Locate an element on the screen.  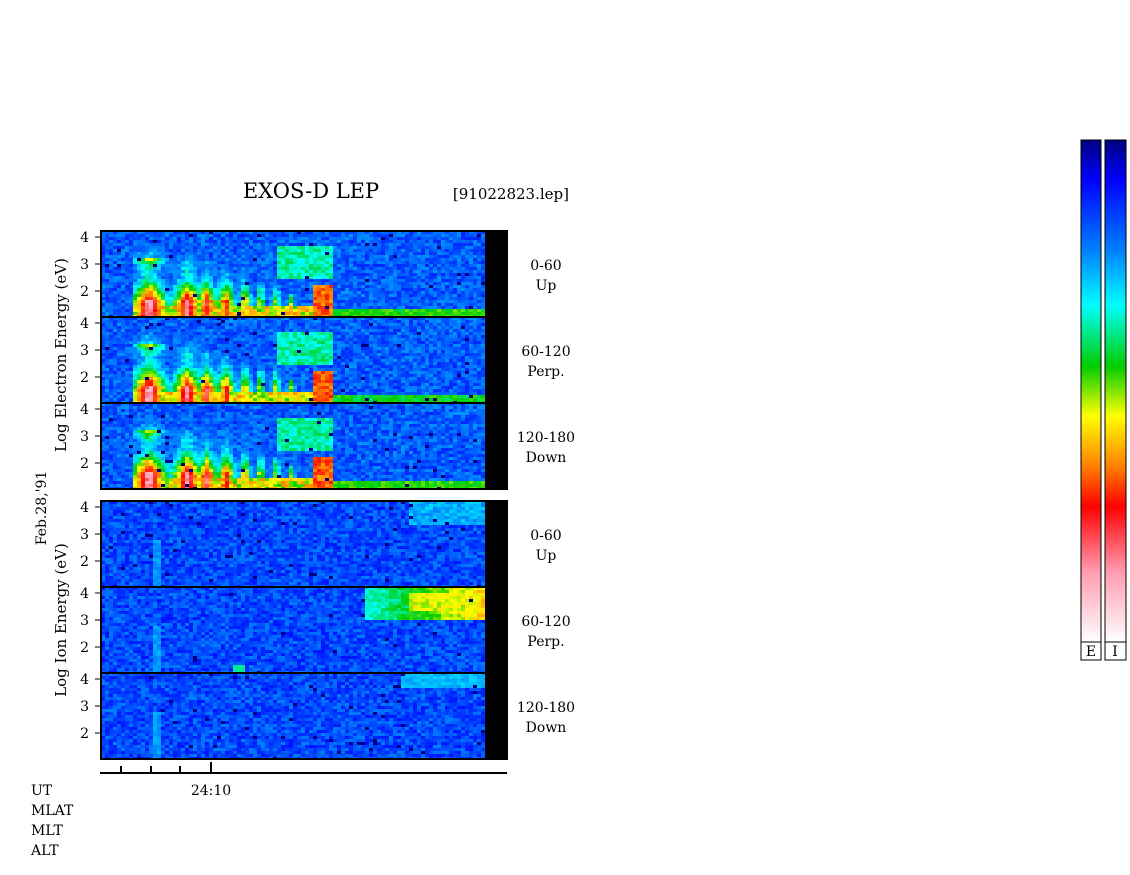
colorbars: E I is located at coordinates (1103, 400).